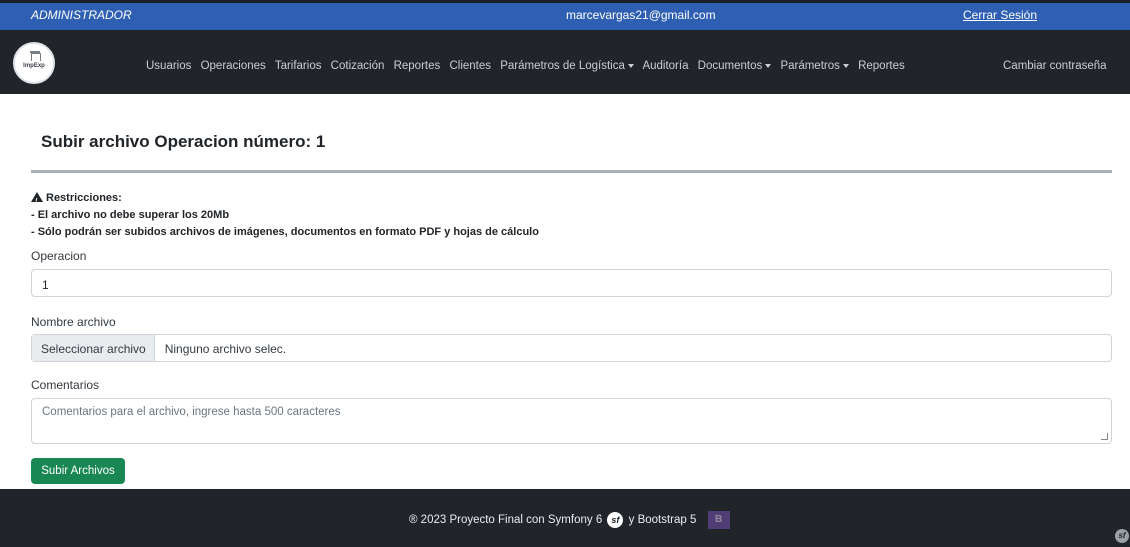 This screenshot has height=547, width=1130. Describe the element at coordinates (81, 15) in the screenshot. I see `user-role: ADMINISTRADOR` at that location.